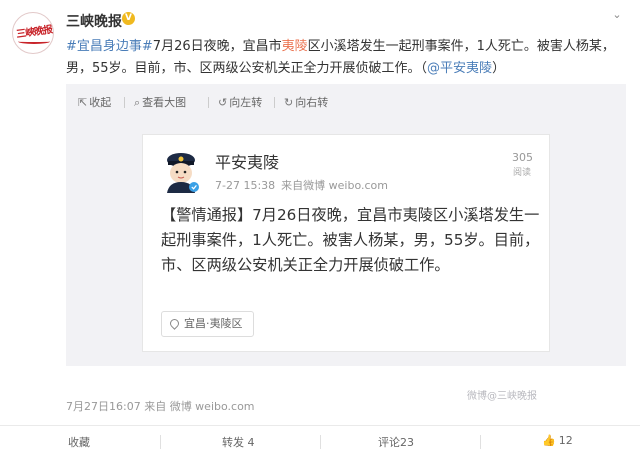 Image resolution: width=640 pixels, height=457 pixels. Describe the element at coordinates (499, 68) in the screenshot. I see `post-text-part: ）` at that location.